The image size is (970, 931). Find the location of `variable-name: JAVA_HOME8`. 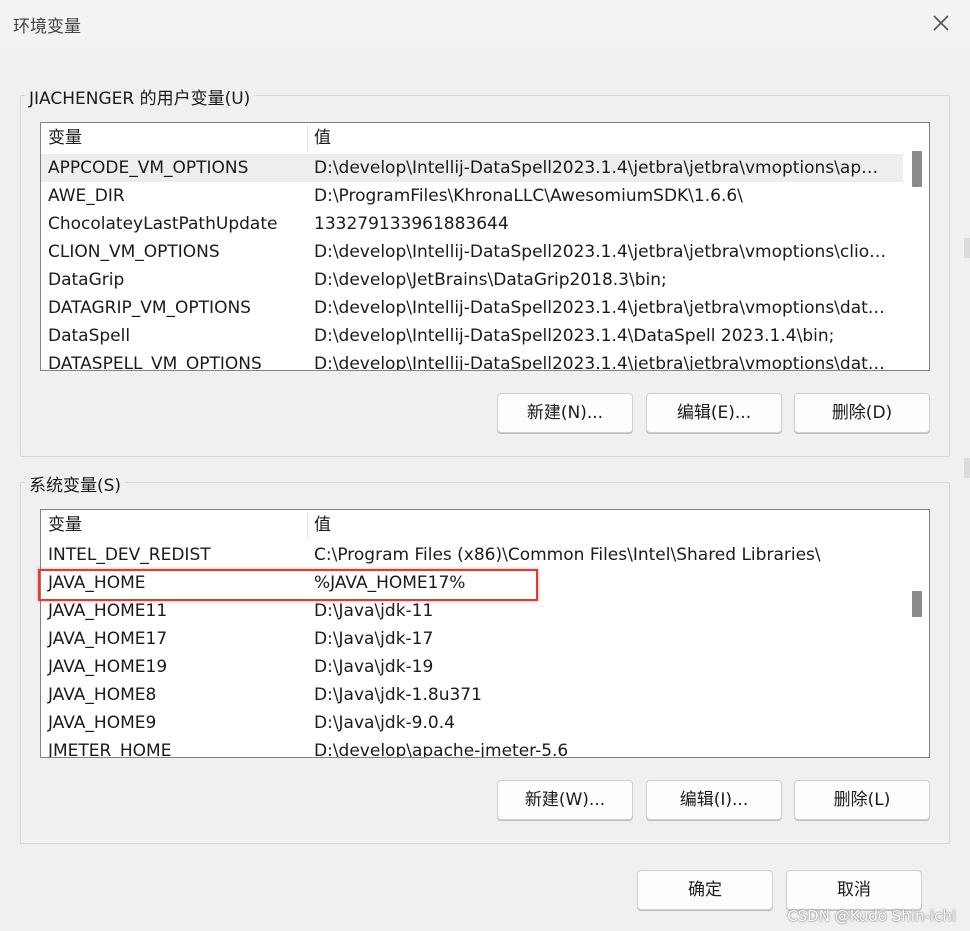

variable-name: JAVA_HOME8 is located at coordinates (102, 695).